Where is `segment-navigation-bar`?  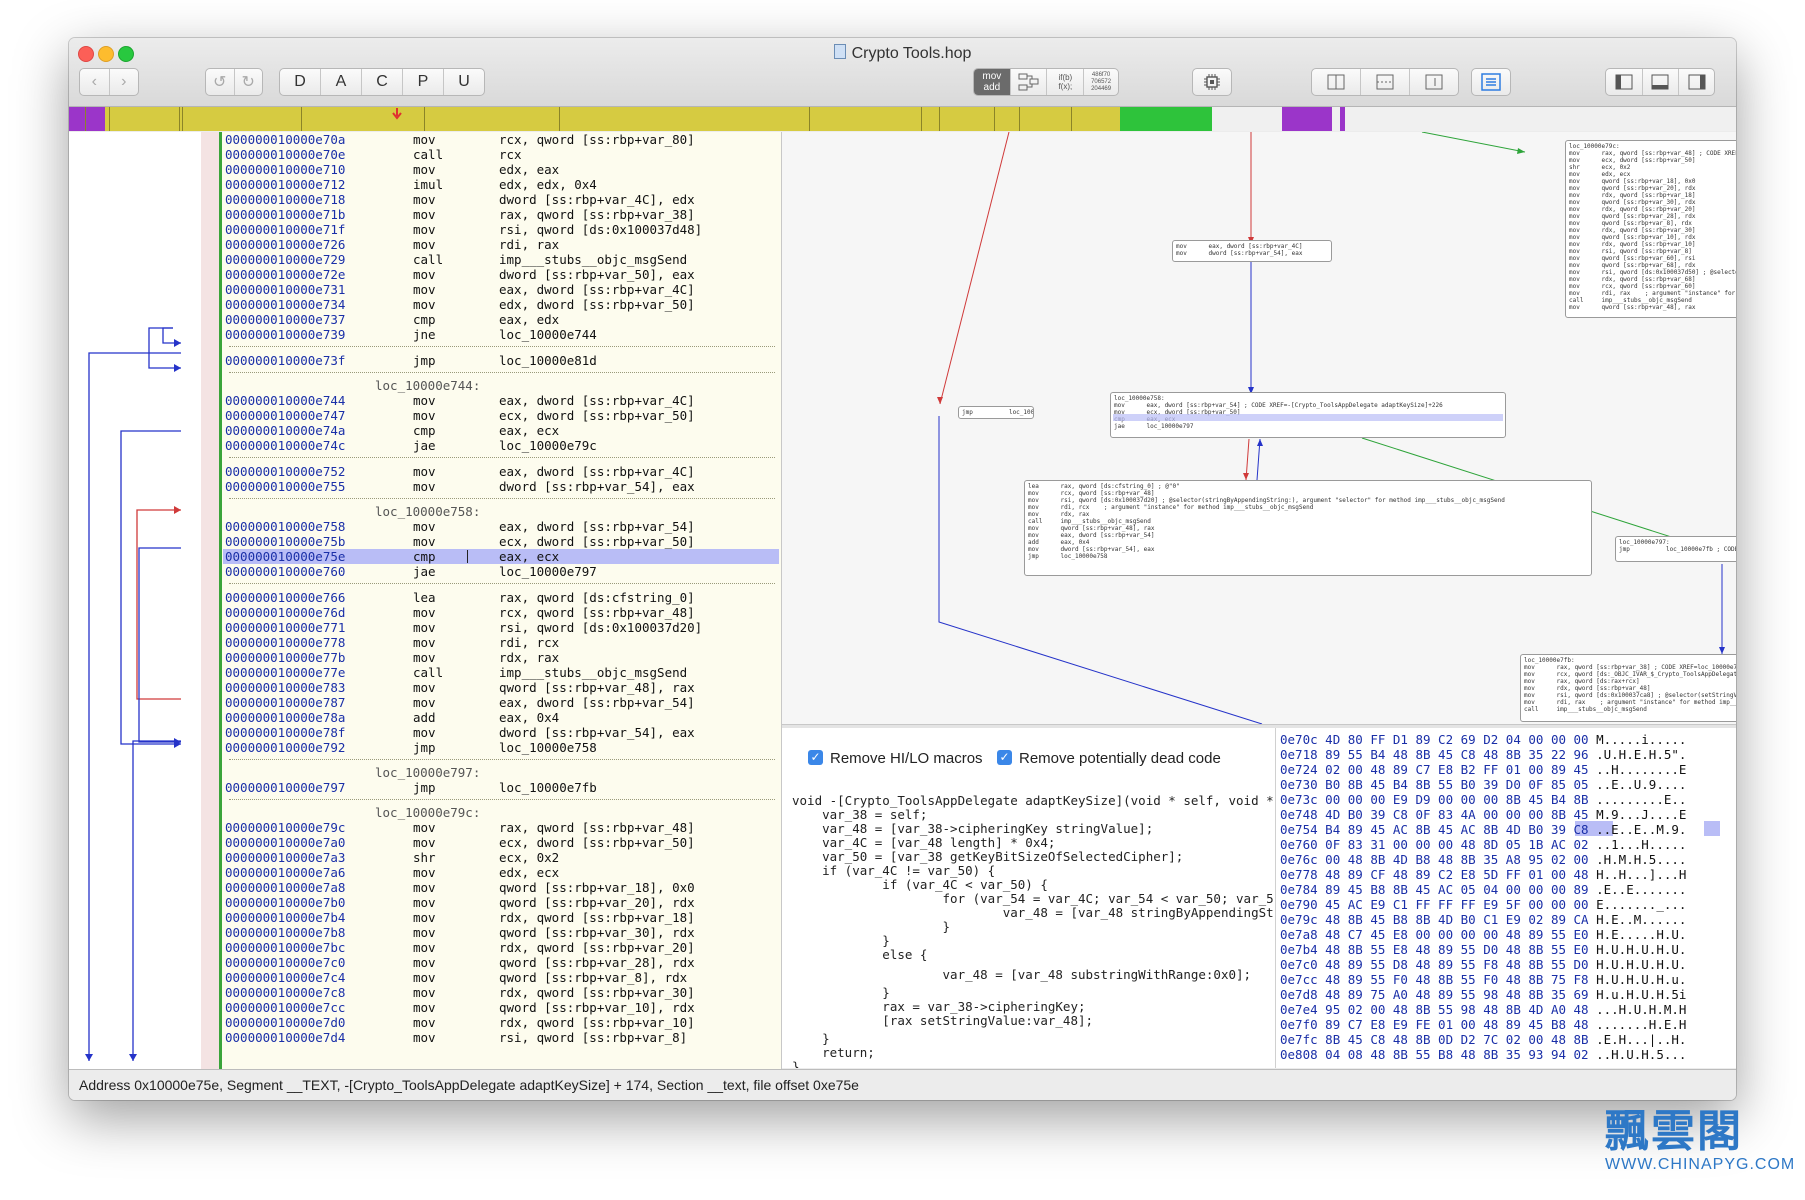 segment-navigation-bar is located at coordinates (902, 119).